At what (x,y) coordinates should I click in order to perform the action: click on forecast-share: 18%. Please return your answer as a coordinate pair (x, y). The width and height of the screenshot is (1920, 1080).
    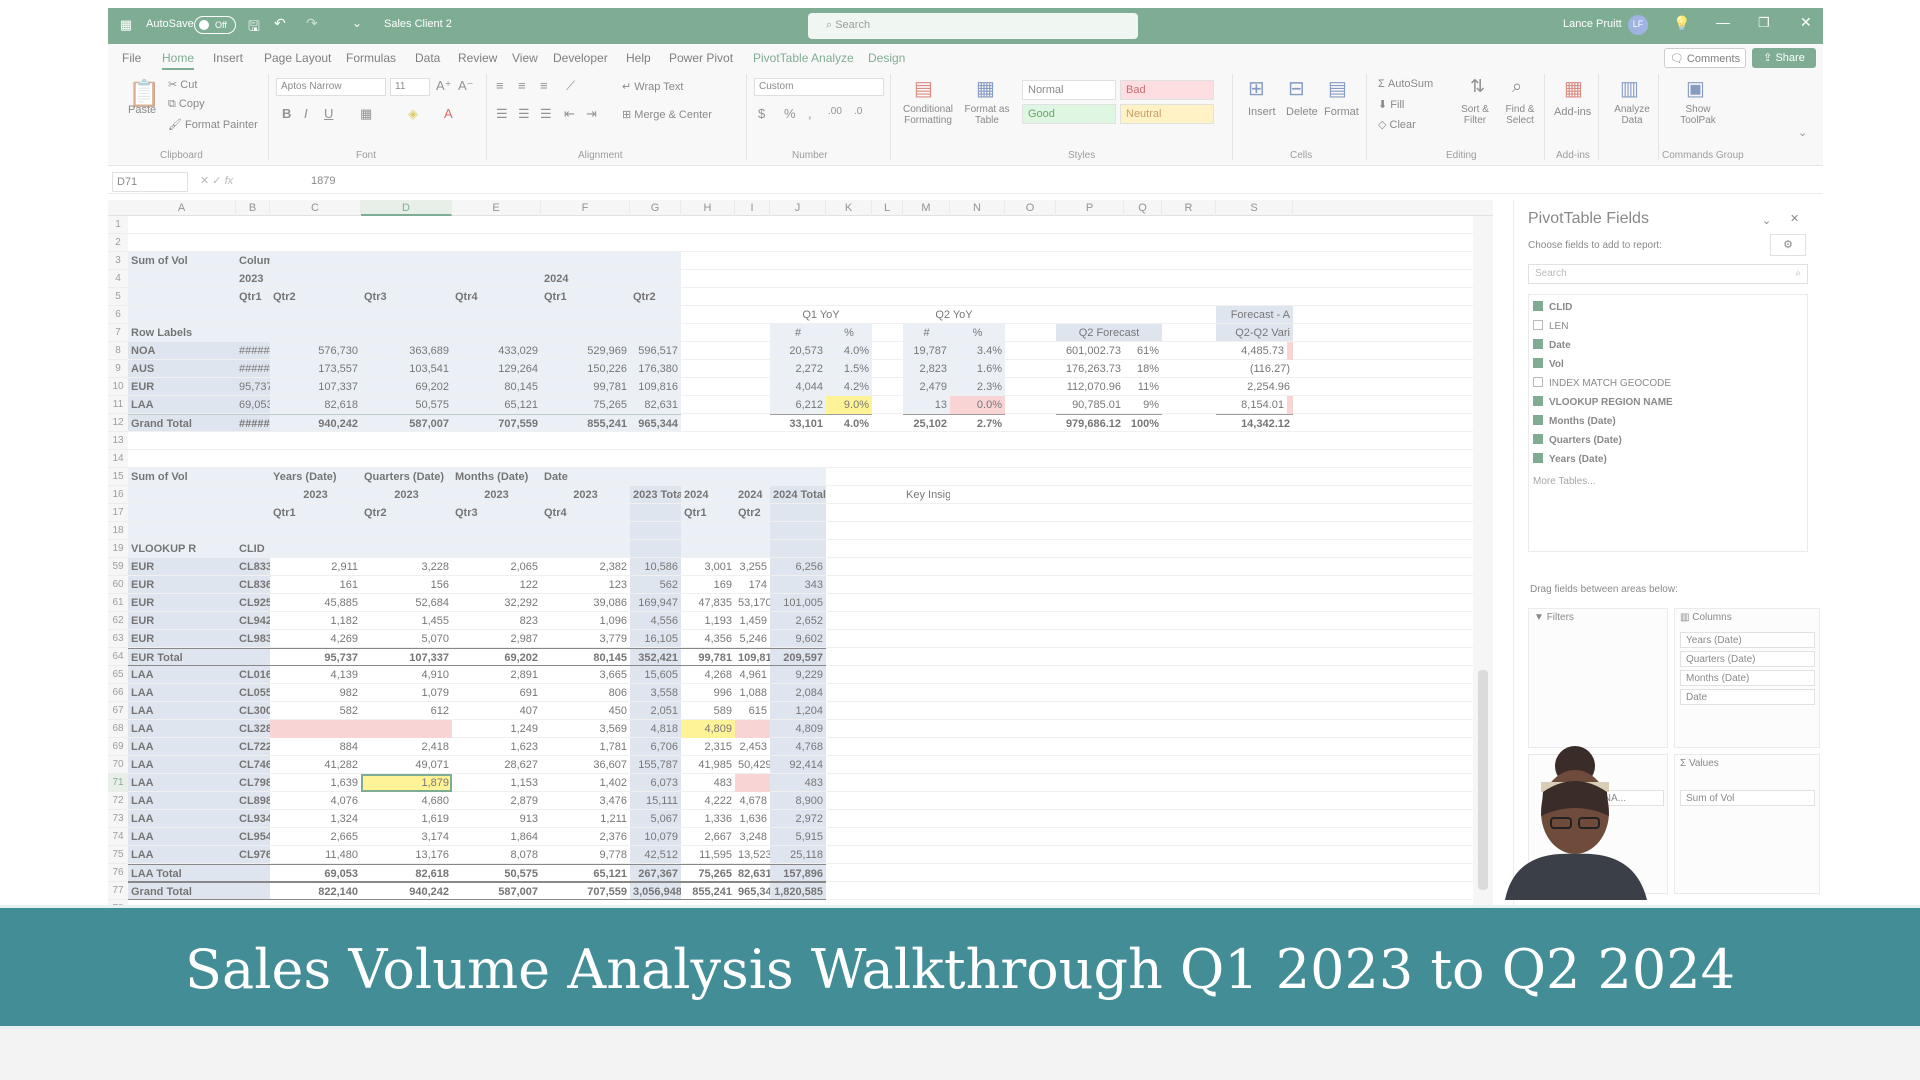
    Looking at the image, I should click on (1143, 369).